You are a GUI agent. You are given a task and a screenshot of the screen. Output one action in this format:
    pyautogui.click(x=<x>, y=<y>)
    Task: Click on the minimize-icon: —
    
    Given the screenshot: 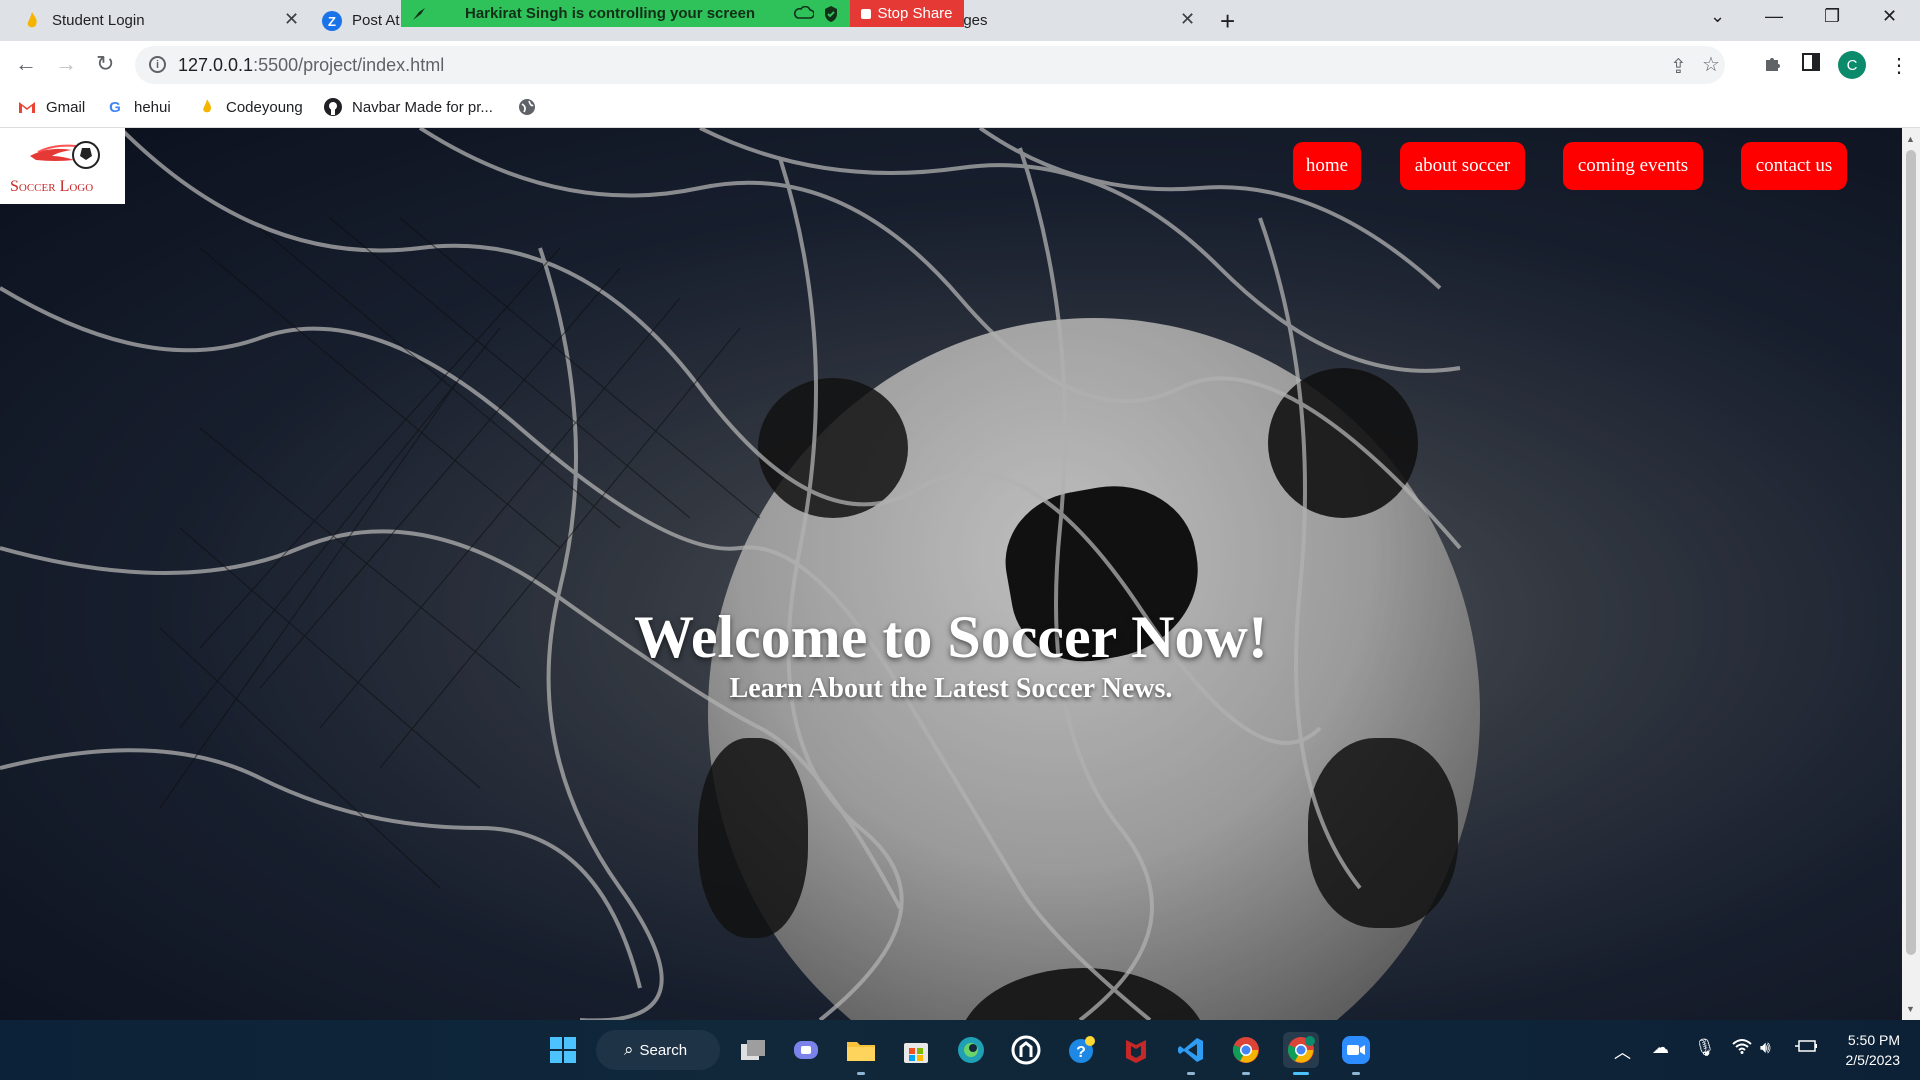 What is the action you would take?
    pyautogui.click(x=1774, y=16)
    